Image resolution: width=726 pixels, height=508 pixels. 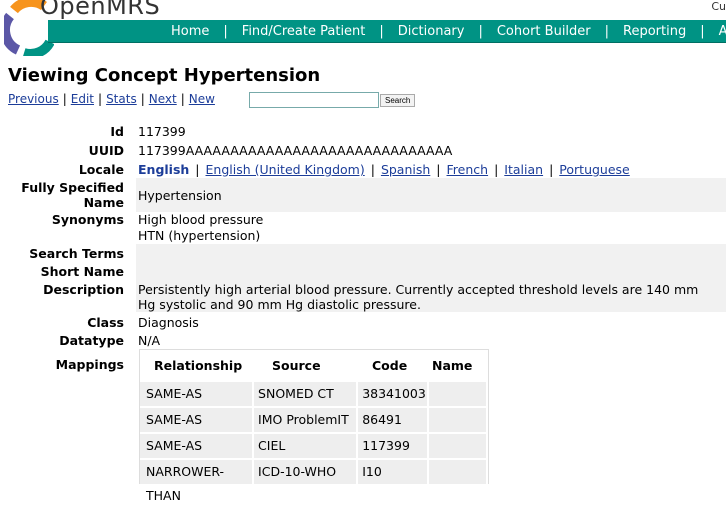 I want to click on locale-current: English, so click(x=164, y=169).